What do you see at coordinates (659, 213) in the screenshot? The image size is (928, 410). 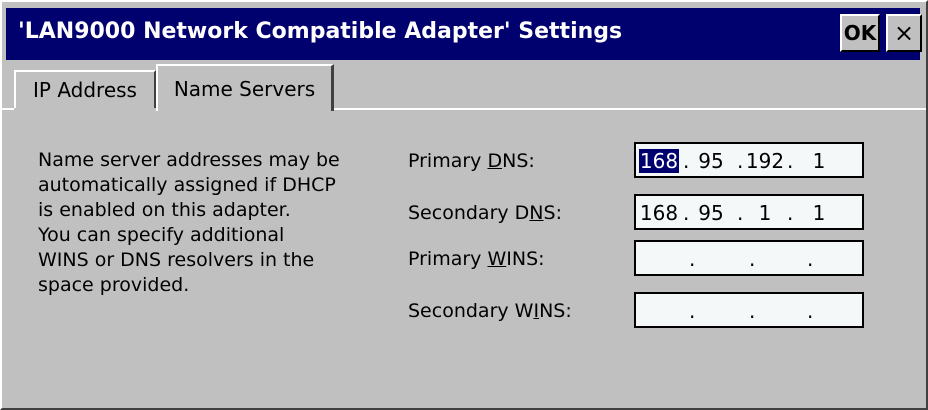 I see `secondary-dns-octet-1: 168` at bounding box center [659, 213].